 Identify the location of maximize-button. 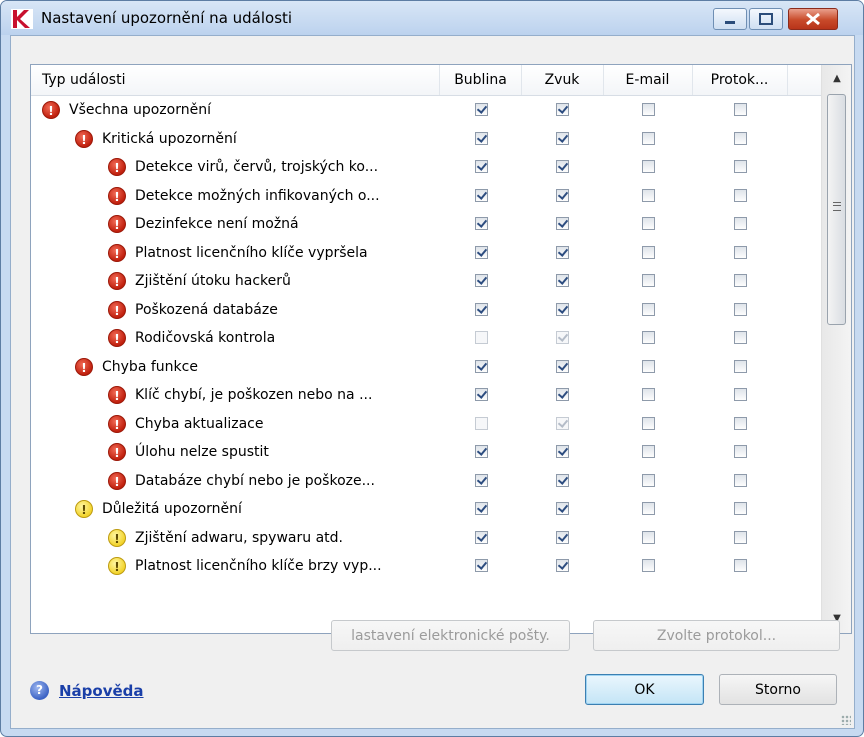
(766, 19).